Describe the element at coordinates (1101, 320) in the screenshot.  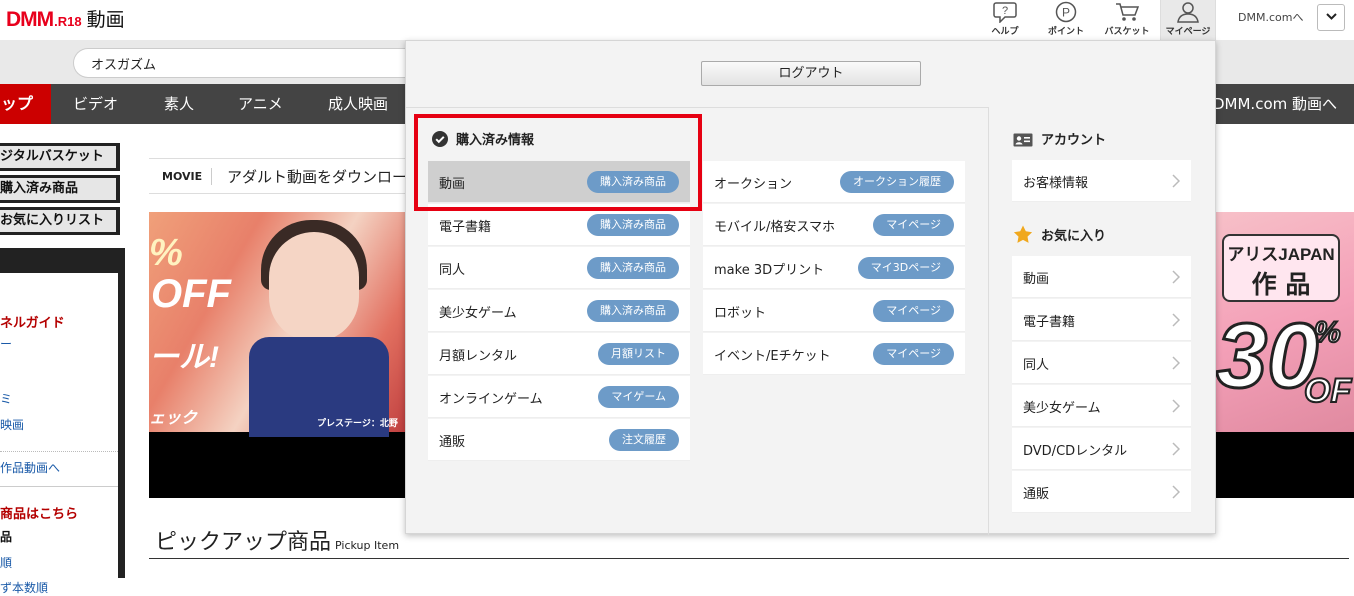
I see `favorites-item-ebook: 電子書籍` at that location.